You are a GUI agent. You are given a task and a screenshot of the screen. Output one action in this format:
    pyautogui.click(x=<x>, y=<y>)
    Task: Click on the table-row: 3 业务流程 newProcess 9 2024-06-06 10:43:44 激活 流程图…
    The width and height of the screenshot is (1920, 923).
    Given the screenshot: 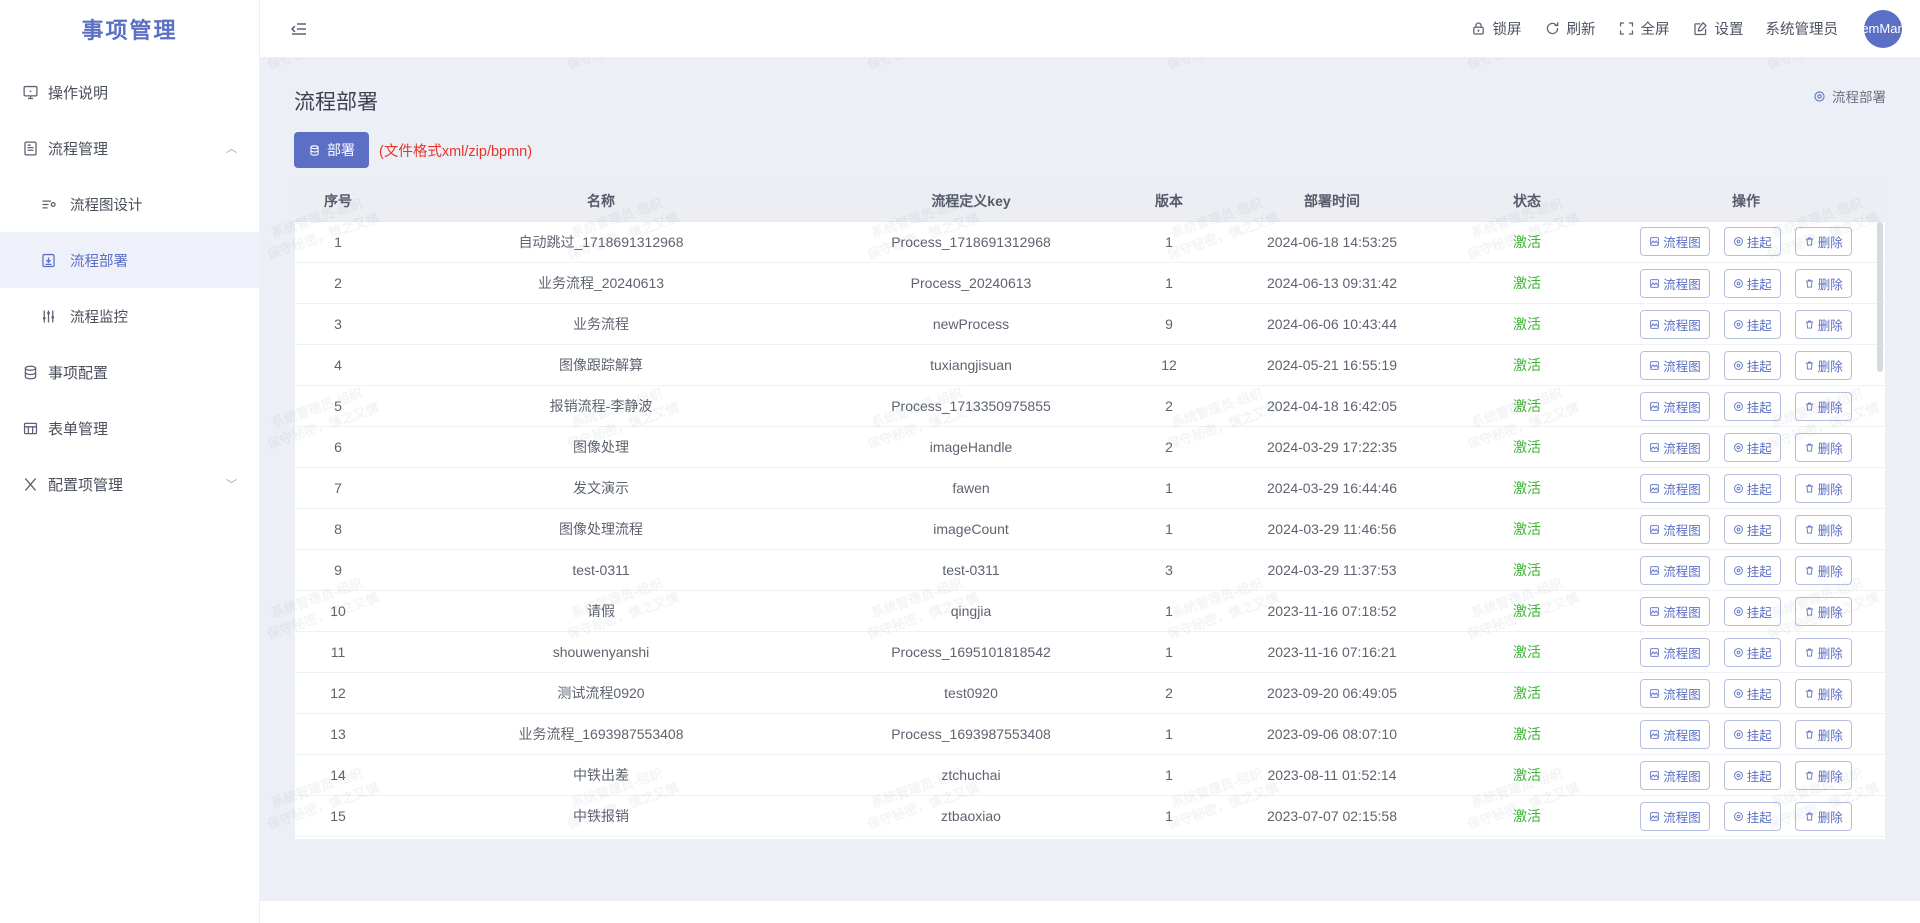 What is the action you would take?
    pyautogui.click(x=1090, y=324)
    